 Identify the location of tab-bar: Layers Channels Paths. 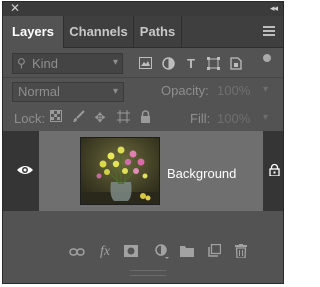
(143, 32).